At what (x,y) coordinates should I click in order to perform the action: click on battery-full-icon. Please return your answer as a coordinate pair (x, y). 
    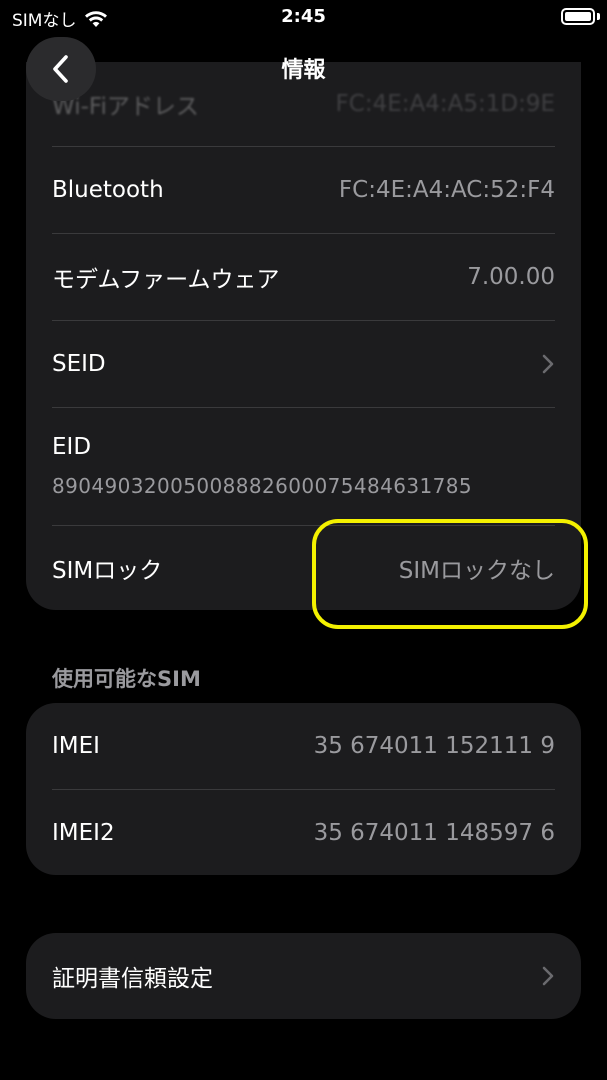
    Looking at the image, I should click on (578, 16).